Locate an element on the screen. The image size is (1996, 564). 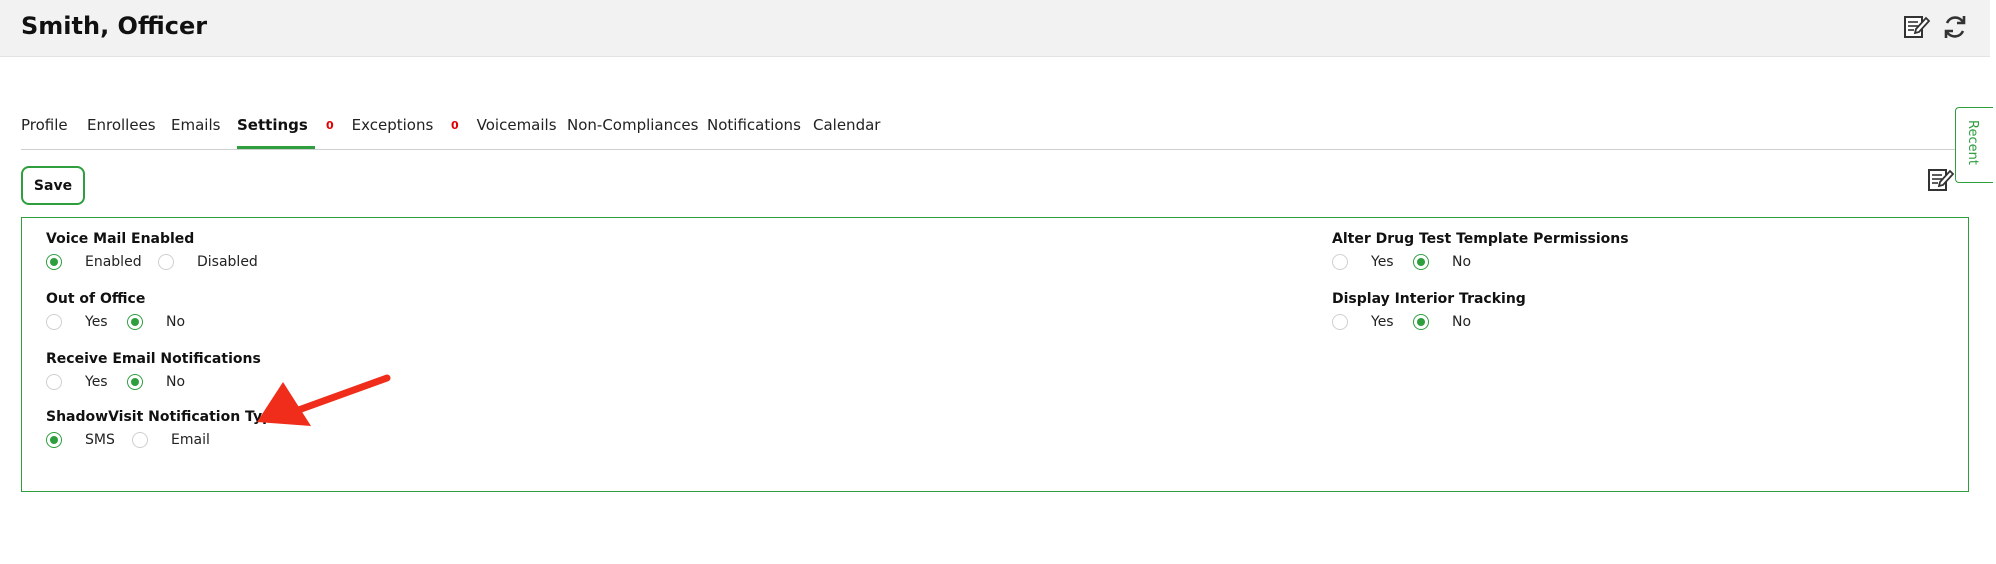
out-of-office-setting: Out of Office Yes No is located at coordinates (115, 313).